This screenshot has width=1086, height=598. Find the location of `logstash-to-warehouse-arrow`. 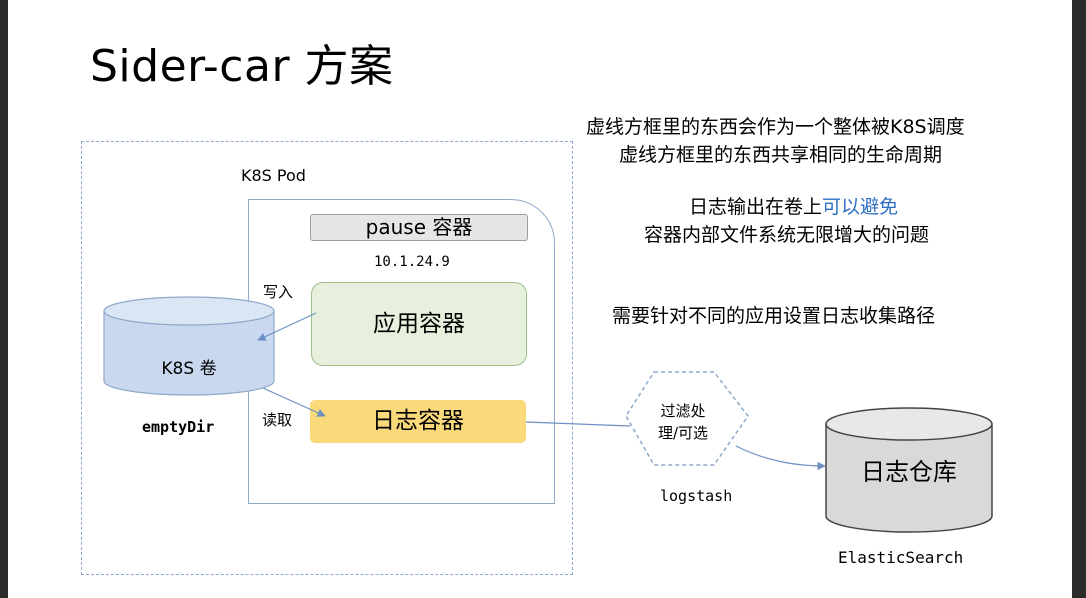

logstash-to-warehouse-arrow is located at coordinates (780, 458).